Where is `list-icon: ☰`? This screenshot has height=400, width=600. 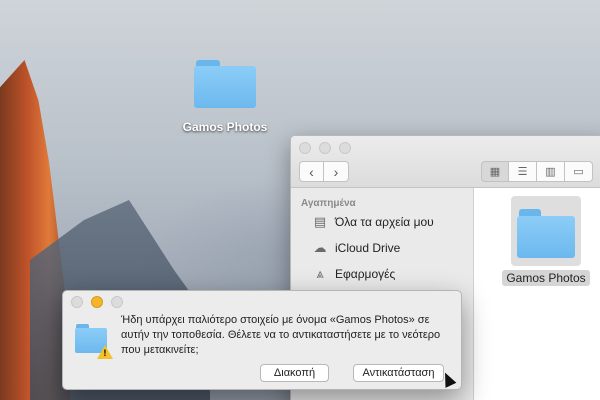 list-icon: ☰ is located at coordinates (522, 171).